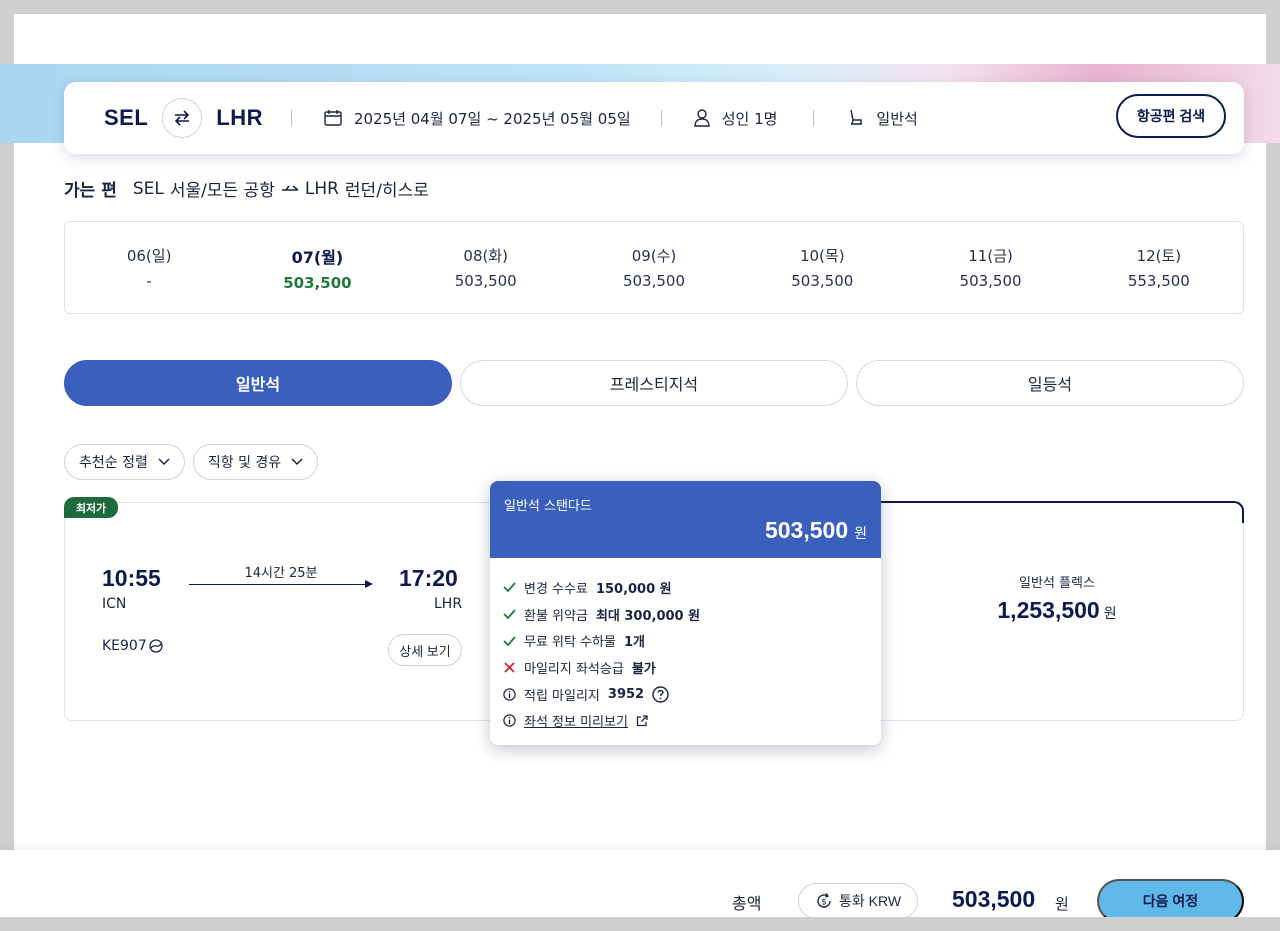 This screenshot has height=931, width=1280. What do you see at coordinates (290, 187) in the screenshot?
I see `plane-arrow-icon` at bounding box center [290, 187].